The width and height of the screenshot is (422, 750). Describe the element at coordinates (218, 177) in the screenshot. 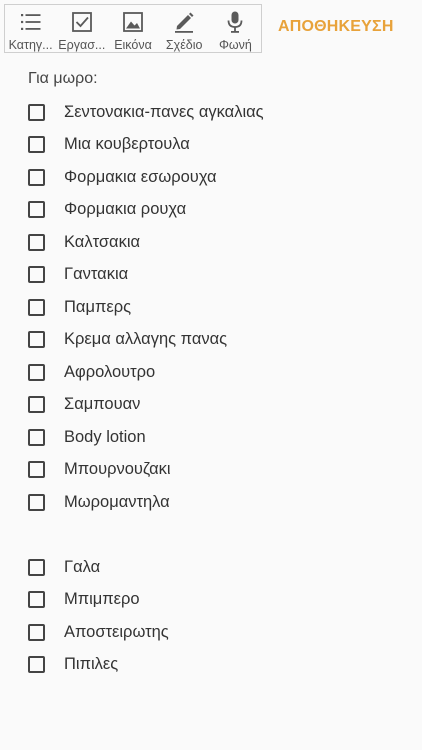

I see `checklist-item: Φορμακια εσωρουχα` at that location.